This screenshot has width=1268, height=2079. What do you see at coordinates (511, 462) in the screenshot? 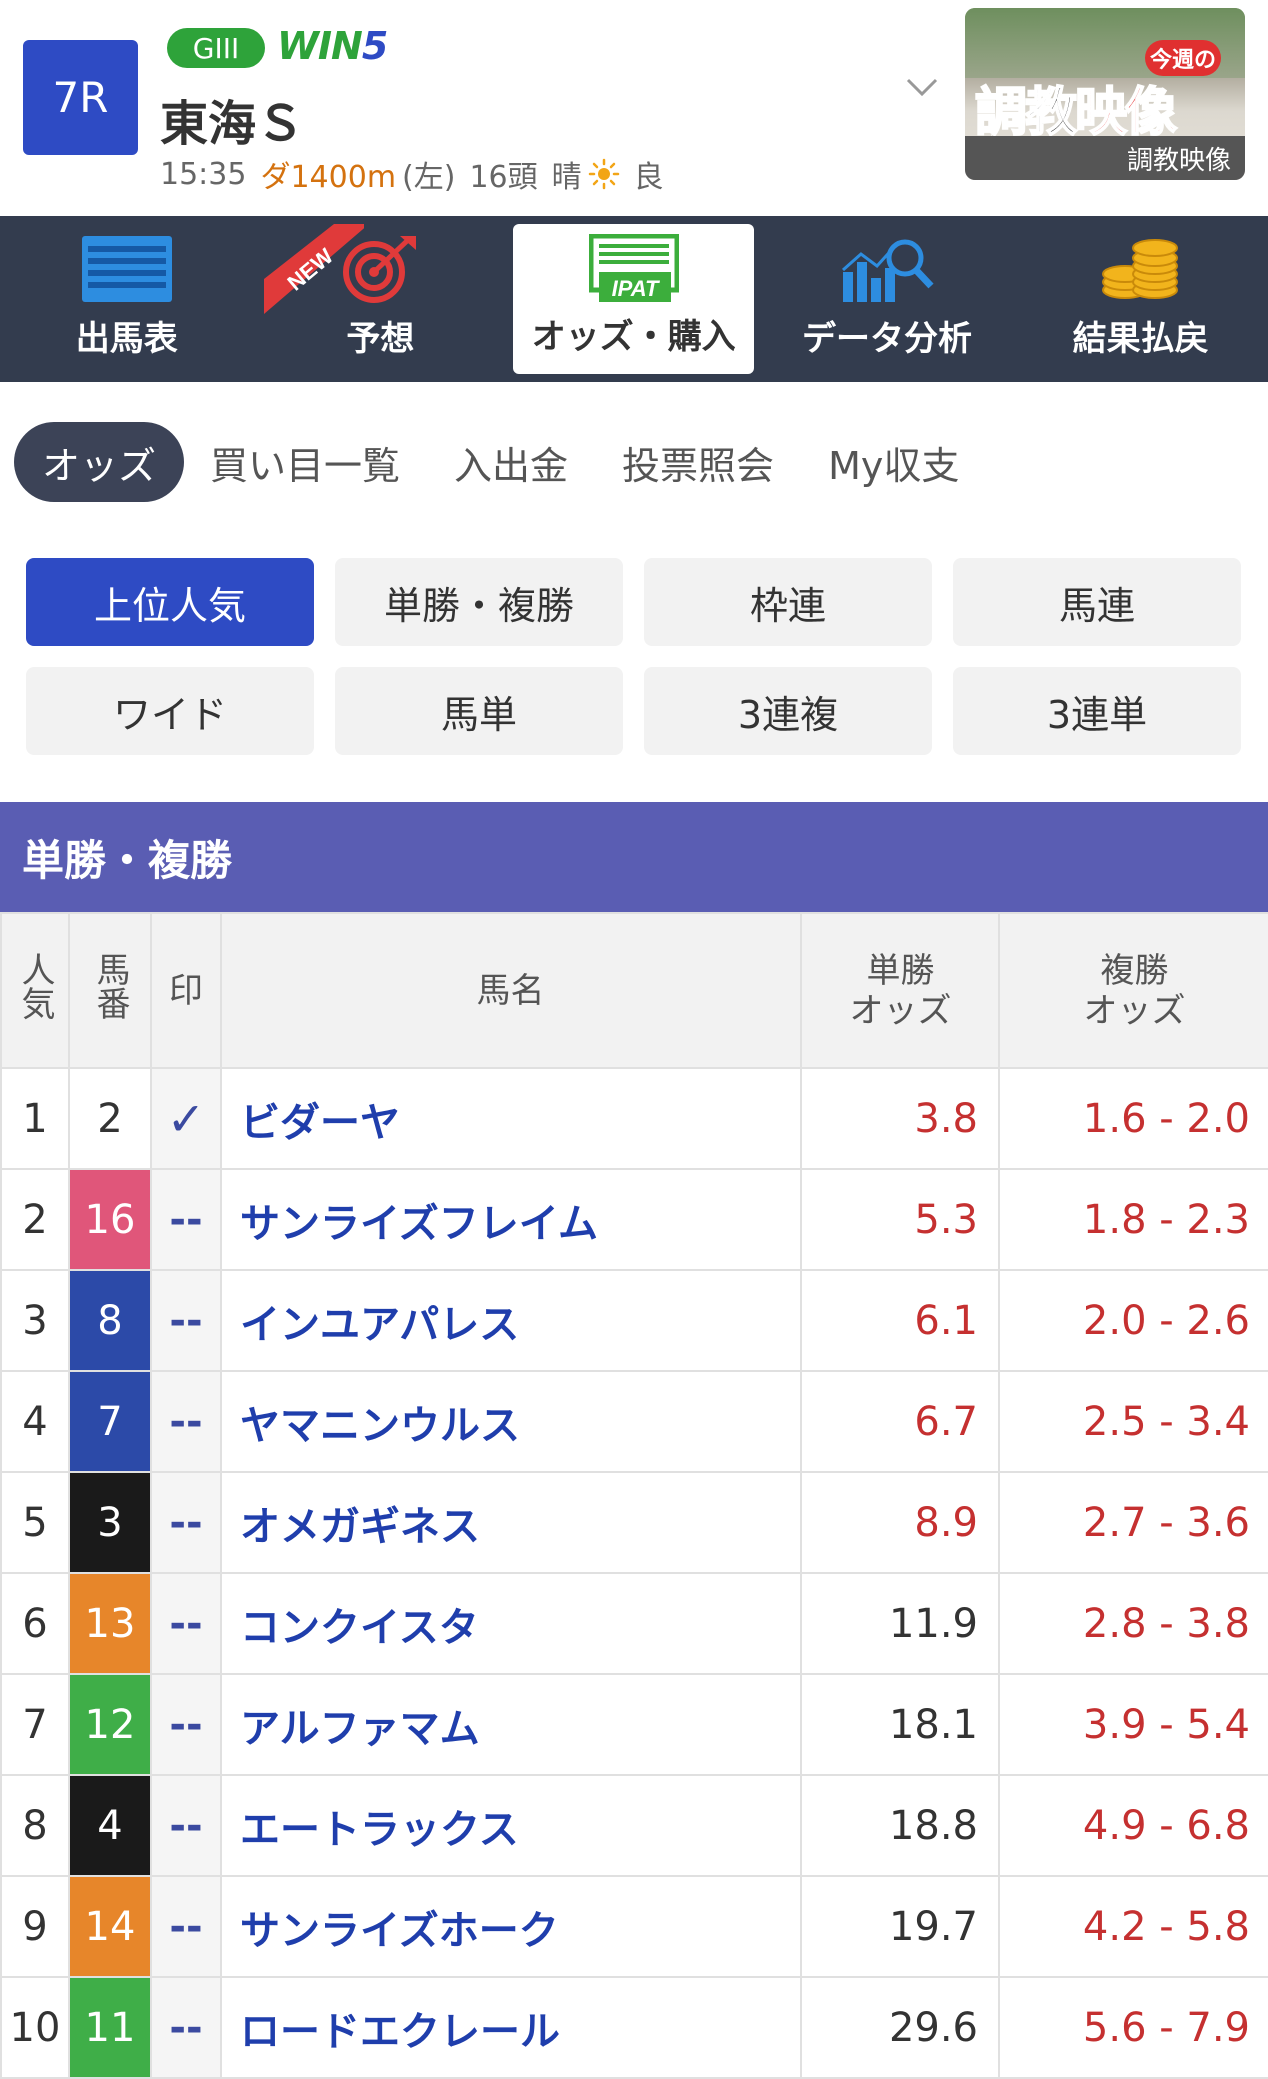
I see `tab-deposit: 入出金` at bounding box center [511, 462].